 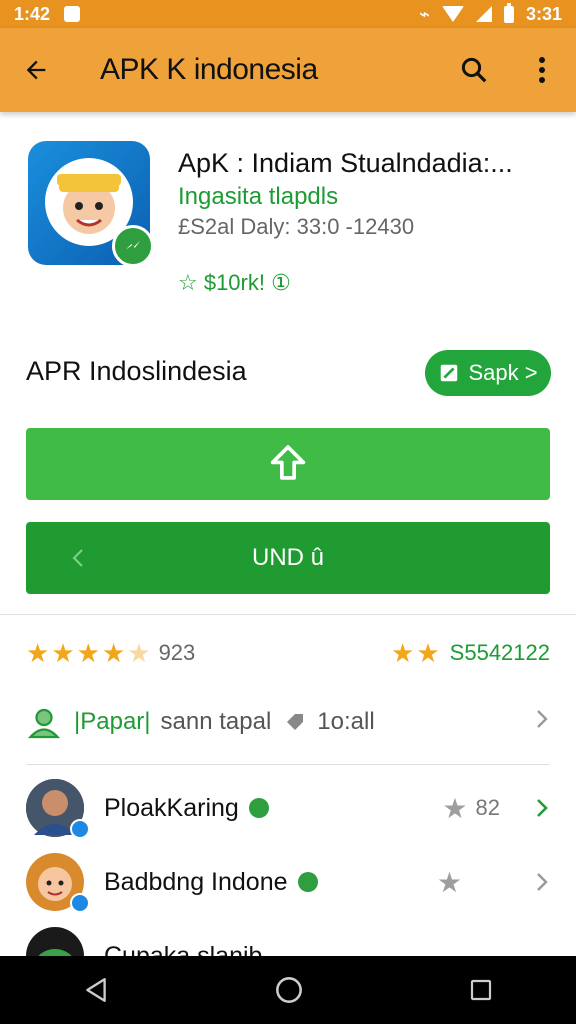 What do you see at coordinates (543, 13) in the screenshot?
I see `status-time-right: 3:31` at bounding box center [543, 13].